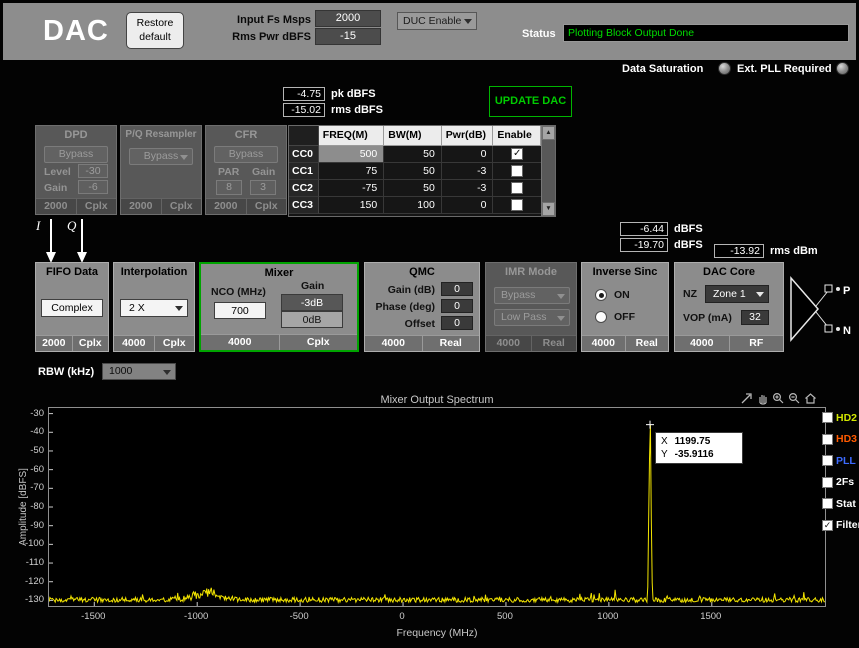 The width and height of the screenshot is (859, 648). I want to click on home-icon, so click(810, 398).